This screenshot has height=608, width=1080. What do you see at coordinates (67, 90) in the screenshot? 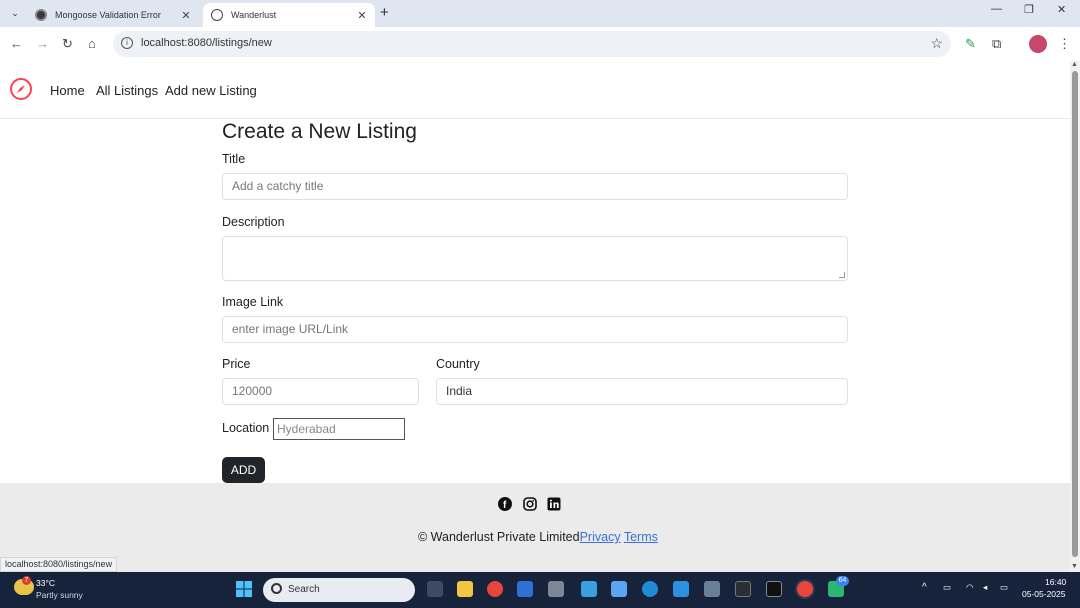
I see `nav-home-link: Home` at bounding box center [67, 90].